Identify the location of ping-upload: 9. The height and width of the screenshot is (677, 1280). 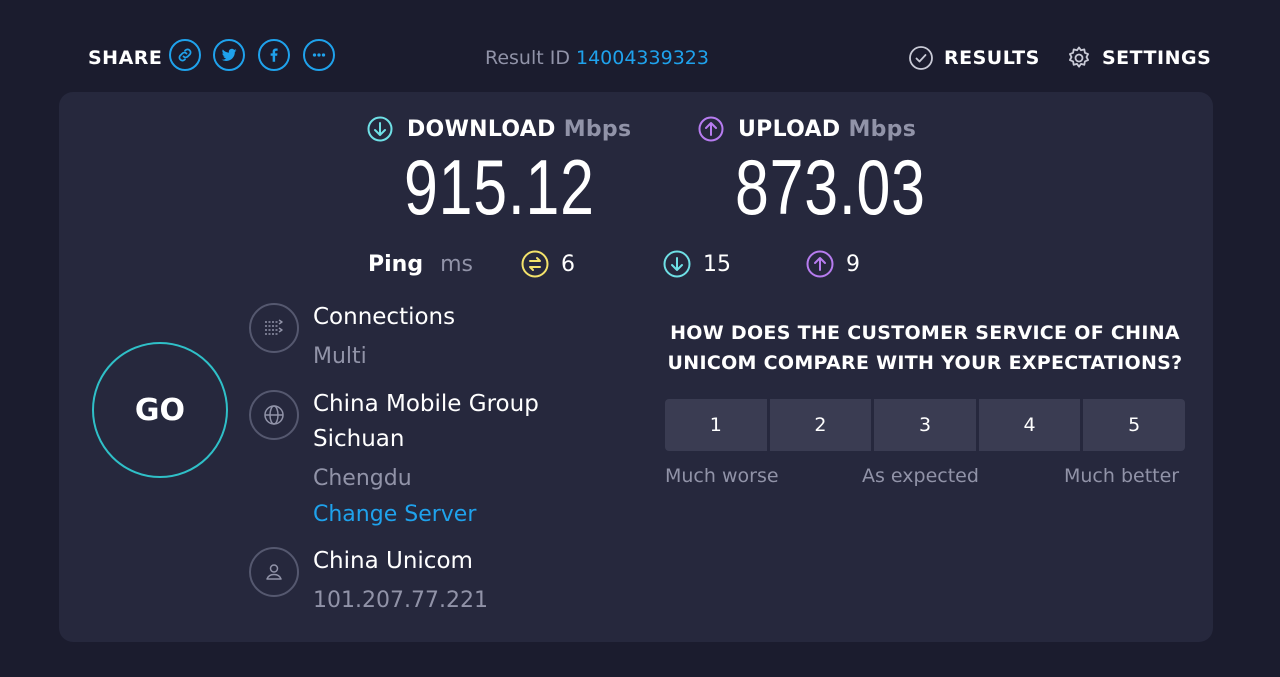
(833, 264).